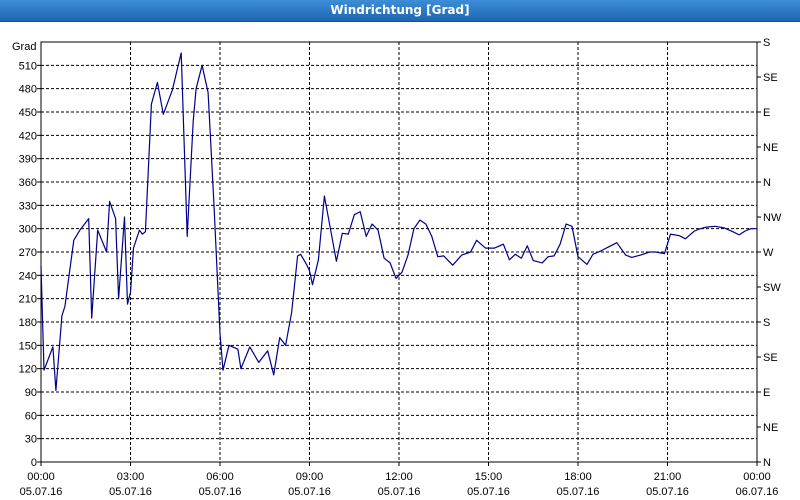 Image resolution: width=800 pixels, height=500 pixels. I want to click on right-tick-label: W, so click(768, 253).